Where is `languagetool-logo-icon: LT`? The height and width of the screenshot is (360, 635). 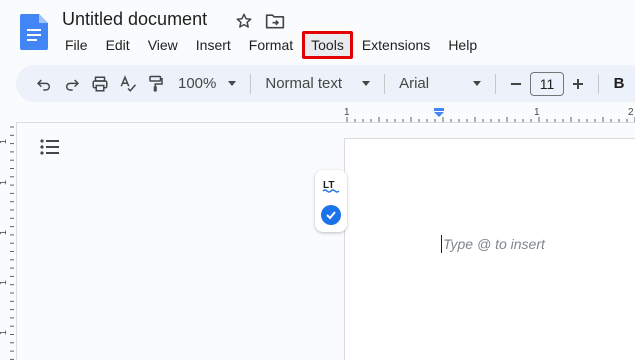
languagetool-logo-icon: LT is located at coordinates (331, 186).